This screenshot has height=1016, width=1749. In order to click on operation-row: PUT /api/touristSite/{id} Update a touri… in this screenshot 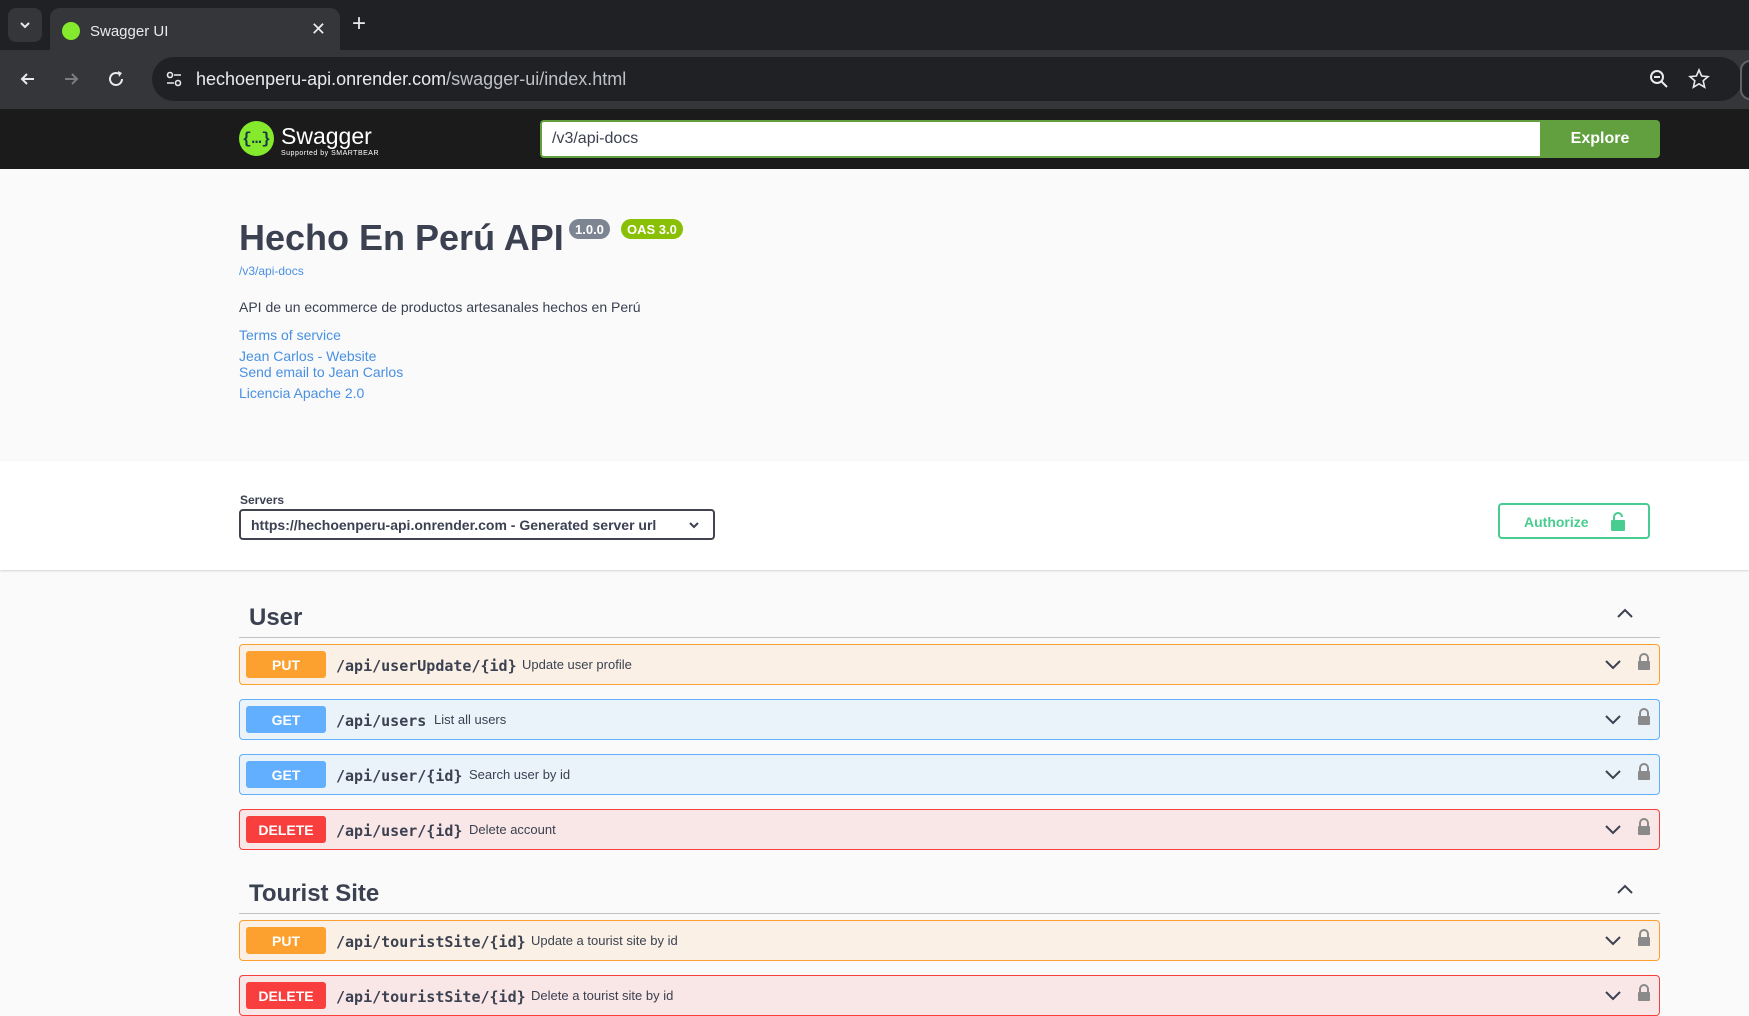, I will do `click(949, 940)`.